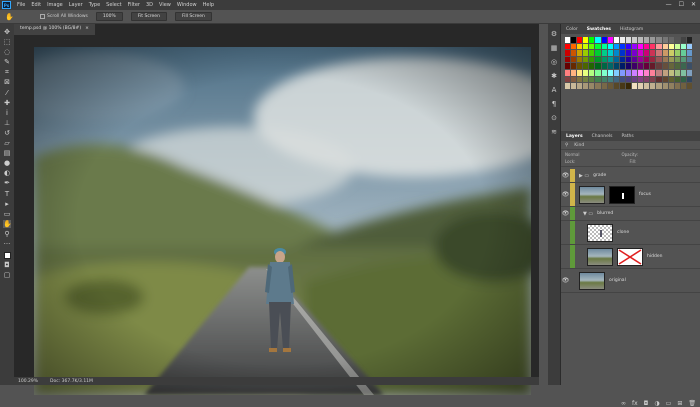 This screenshot has height=407, width=700. Describe the element at coordinates (7, 123) in the screenshot. I see `clone-stamp-tool-icon: ⊥` at that location.